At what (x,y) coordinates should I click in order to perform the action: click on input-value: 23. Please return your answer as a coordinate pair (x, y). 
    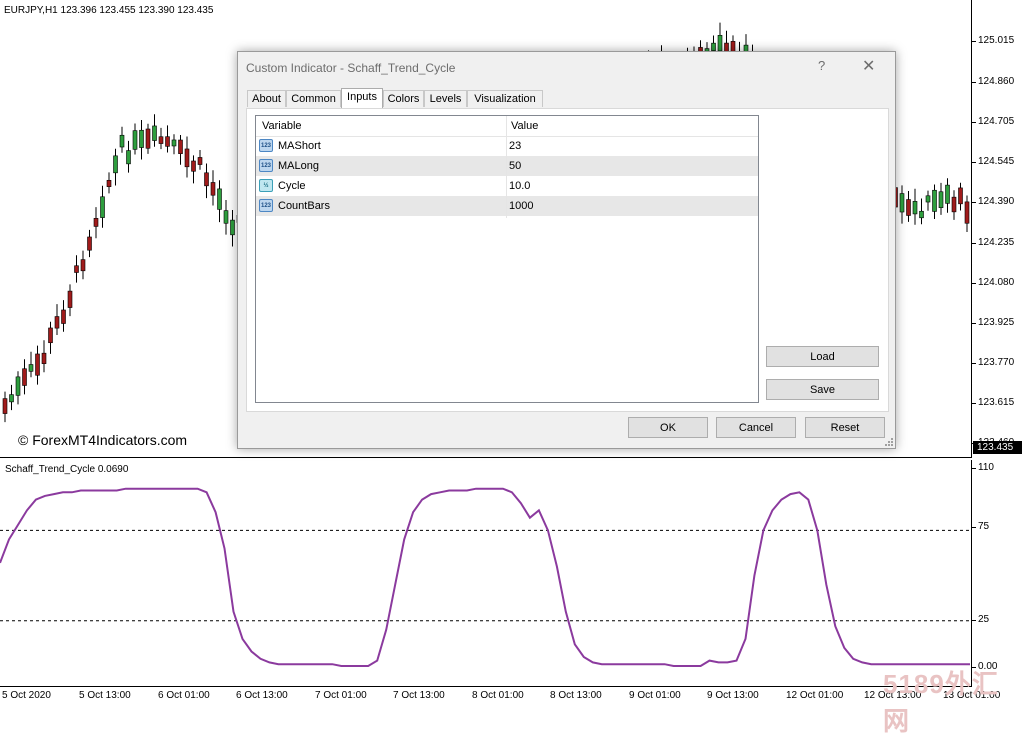
    Looking at the image, I should click on (515, 146).